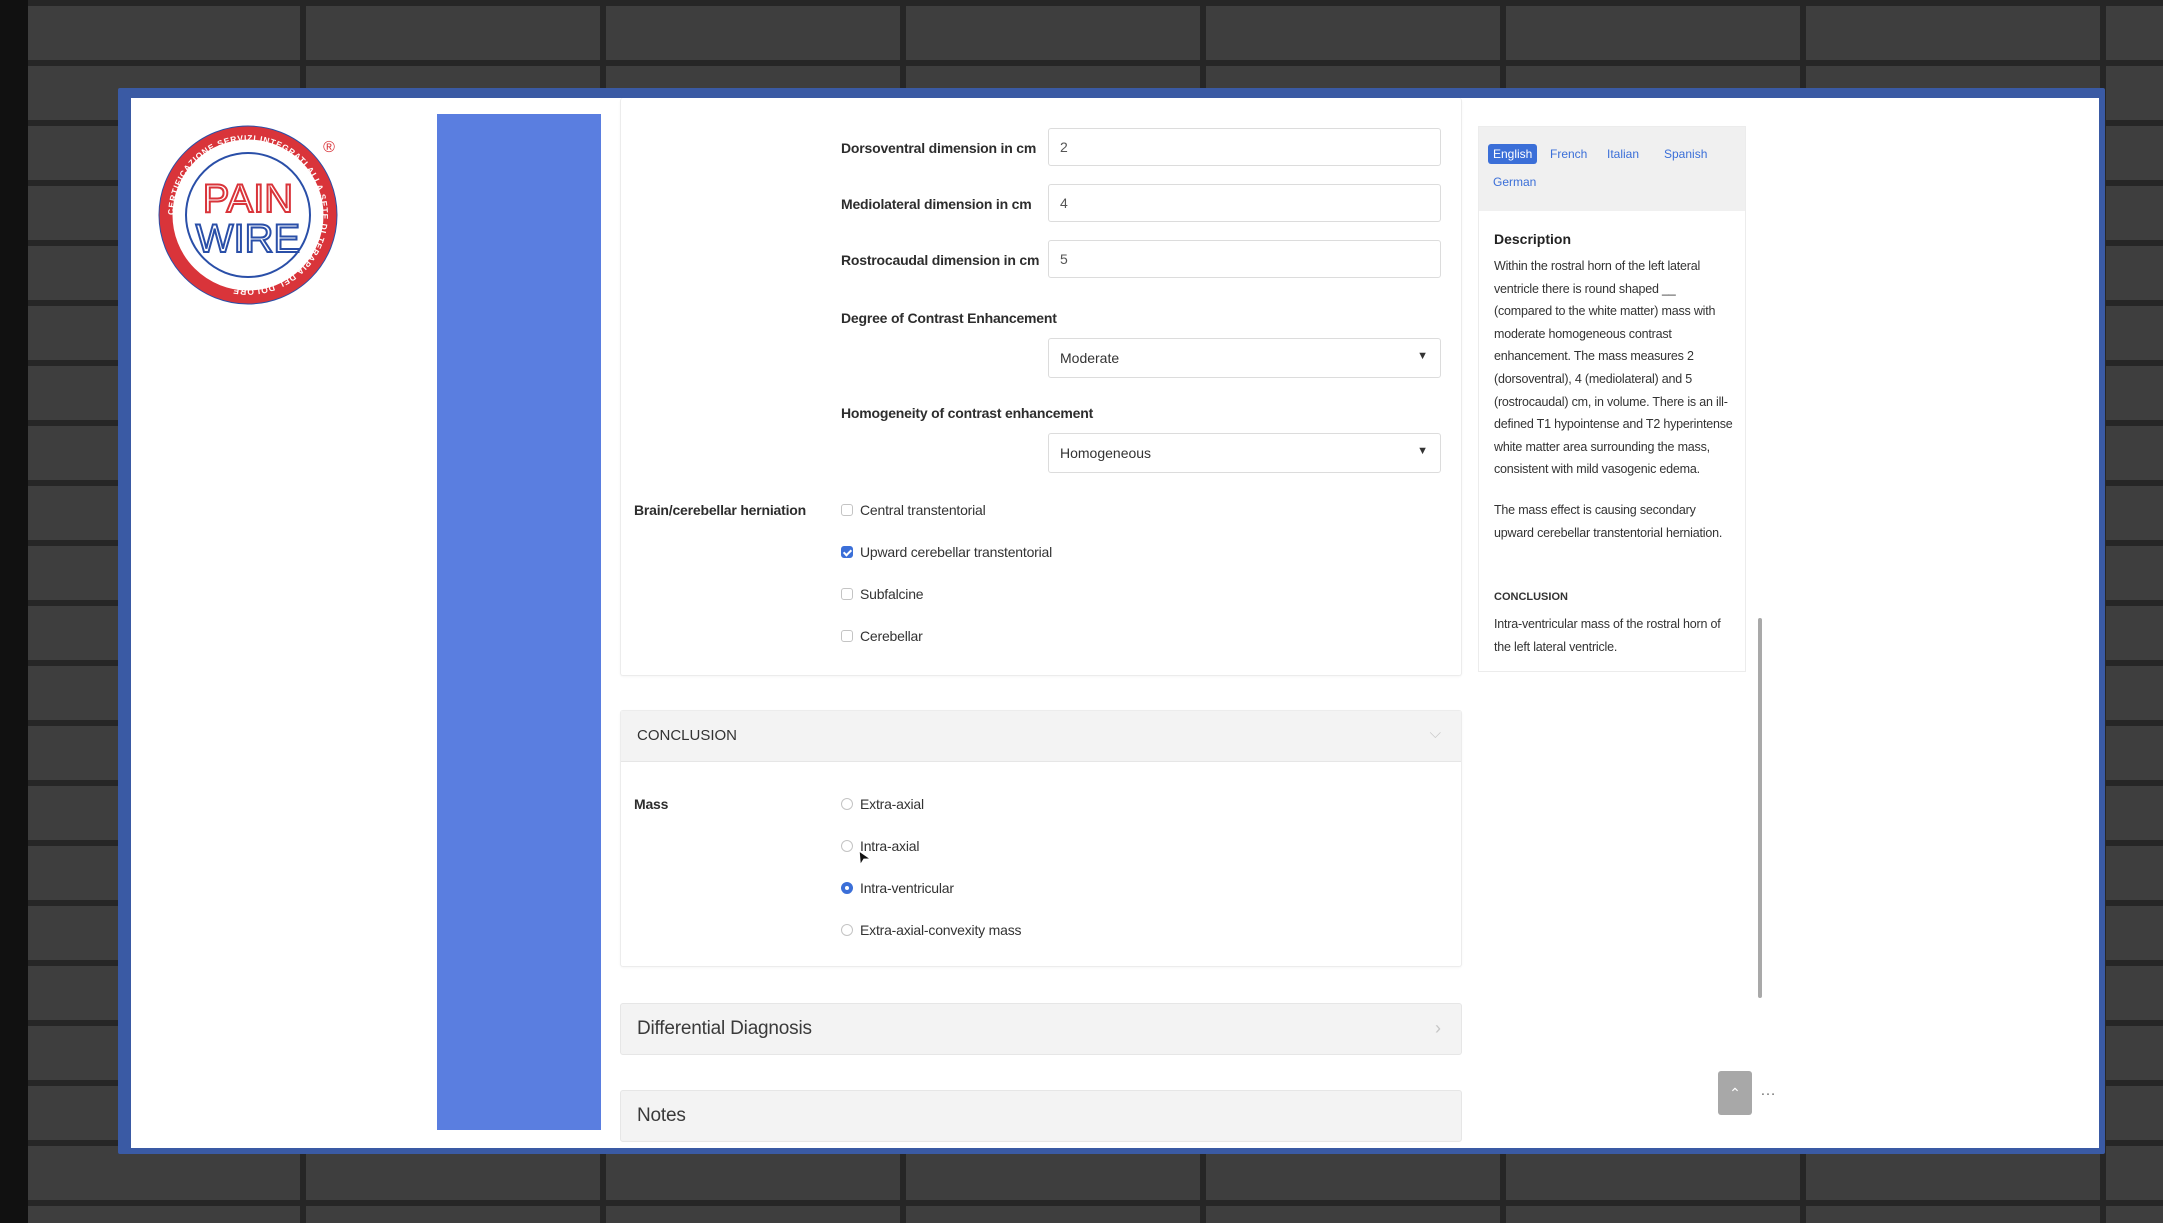  I want to click on logo-text-wire: WIRE, so click(248, 239).